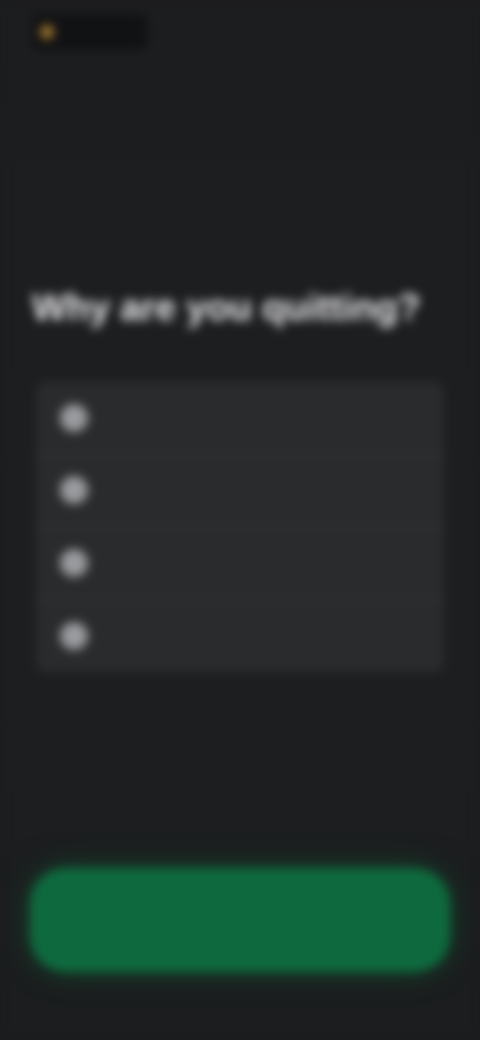 This screenshot has height=1040, width=480. Describe the element at coordinates (47, 32) in the screenshot. I see `logo-icon` at that location.